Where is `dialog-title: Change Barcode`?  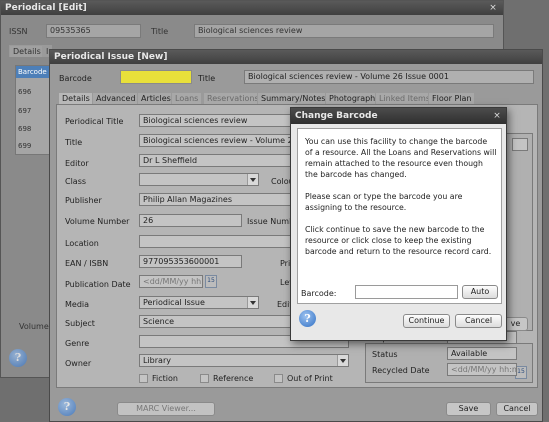
dialog-title: Change Barcode is located at coordinates (336, 116).